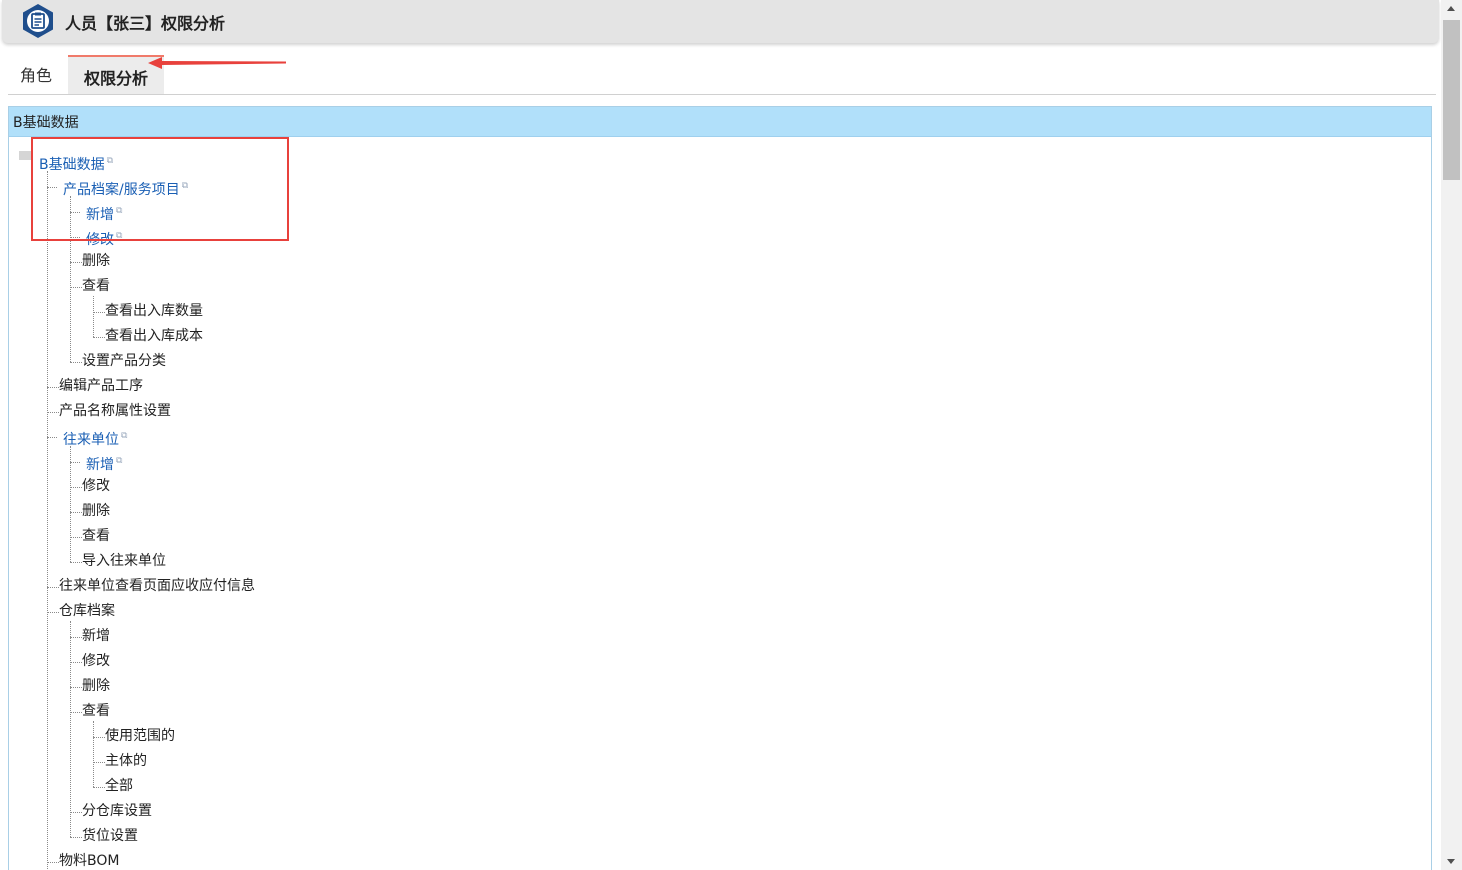  What do you see at coordinates (38, 21) in the screenshot?
I see `clipboard-badge-icon` at bounding box center [38, 21].